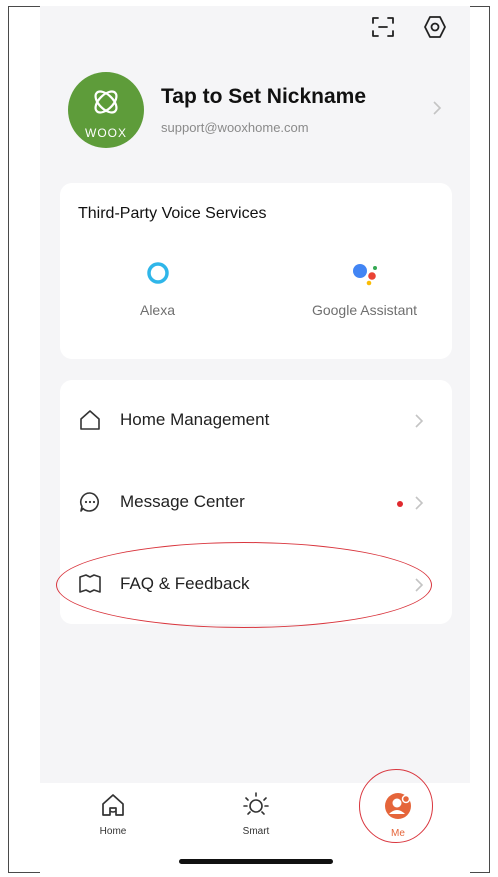  I want to click on tab-smart: Smart, so click(256, 814).